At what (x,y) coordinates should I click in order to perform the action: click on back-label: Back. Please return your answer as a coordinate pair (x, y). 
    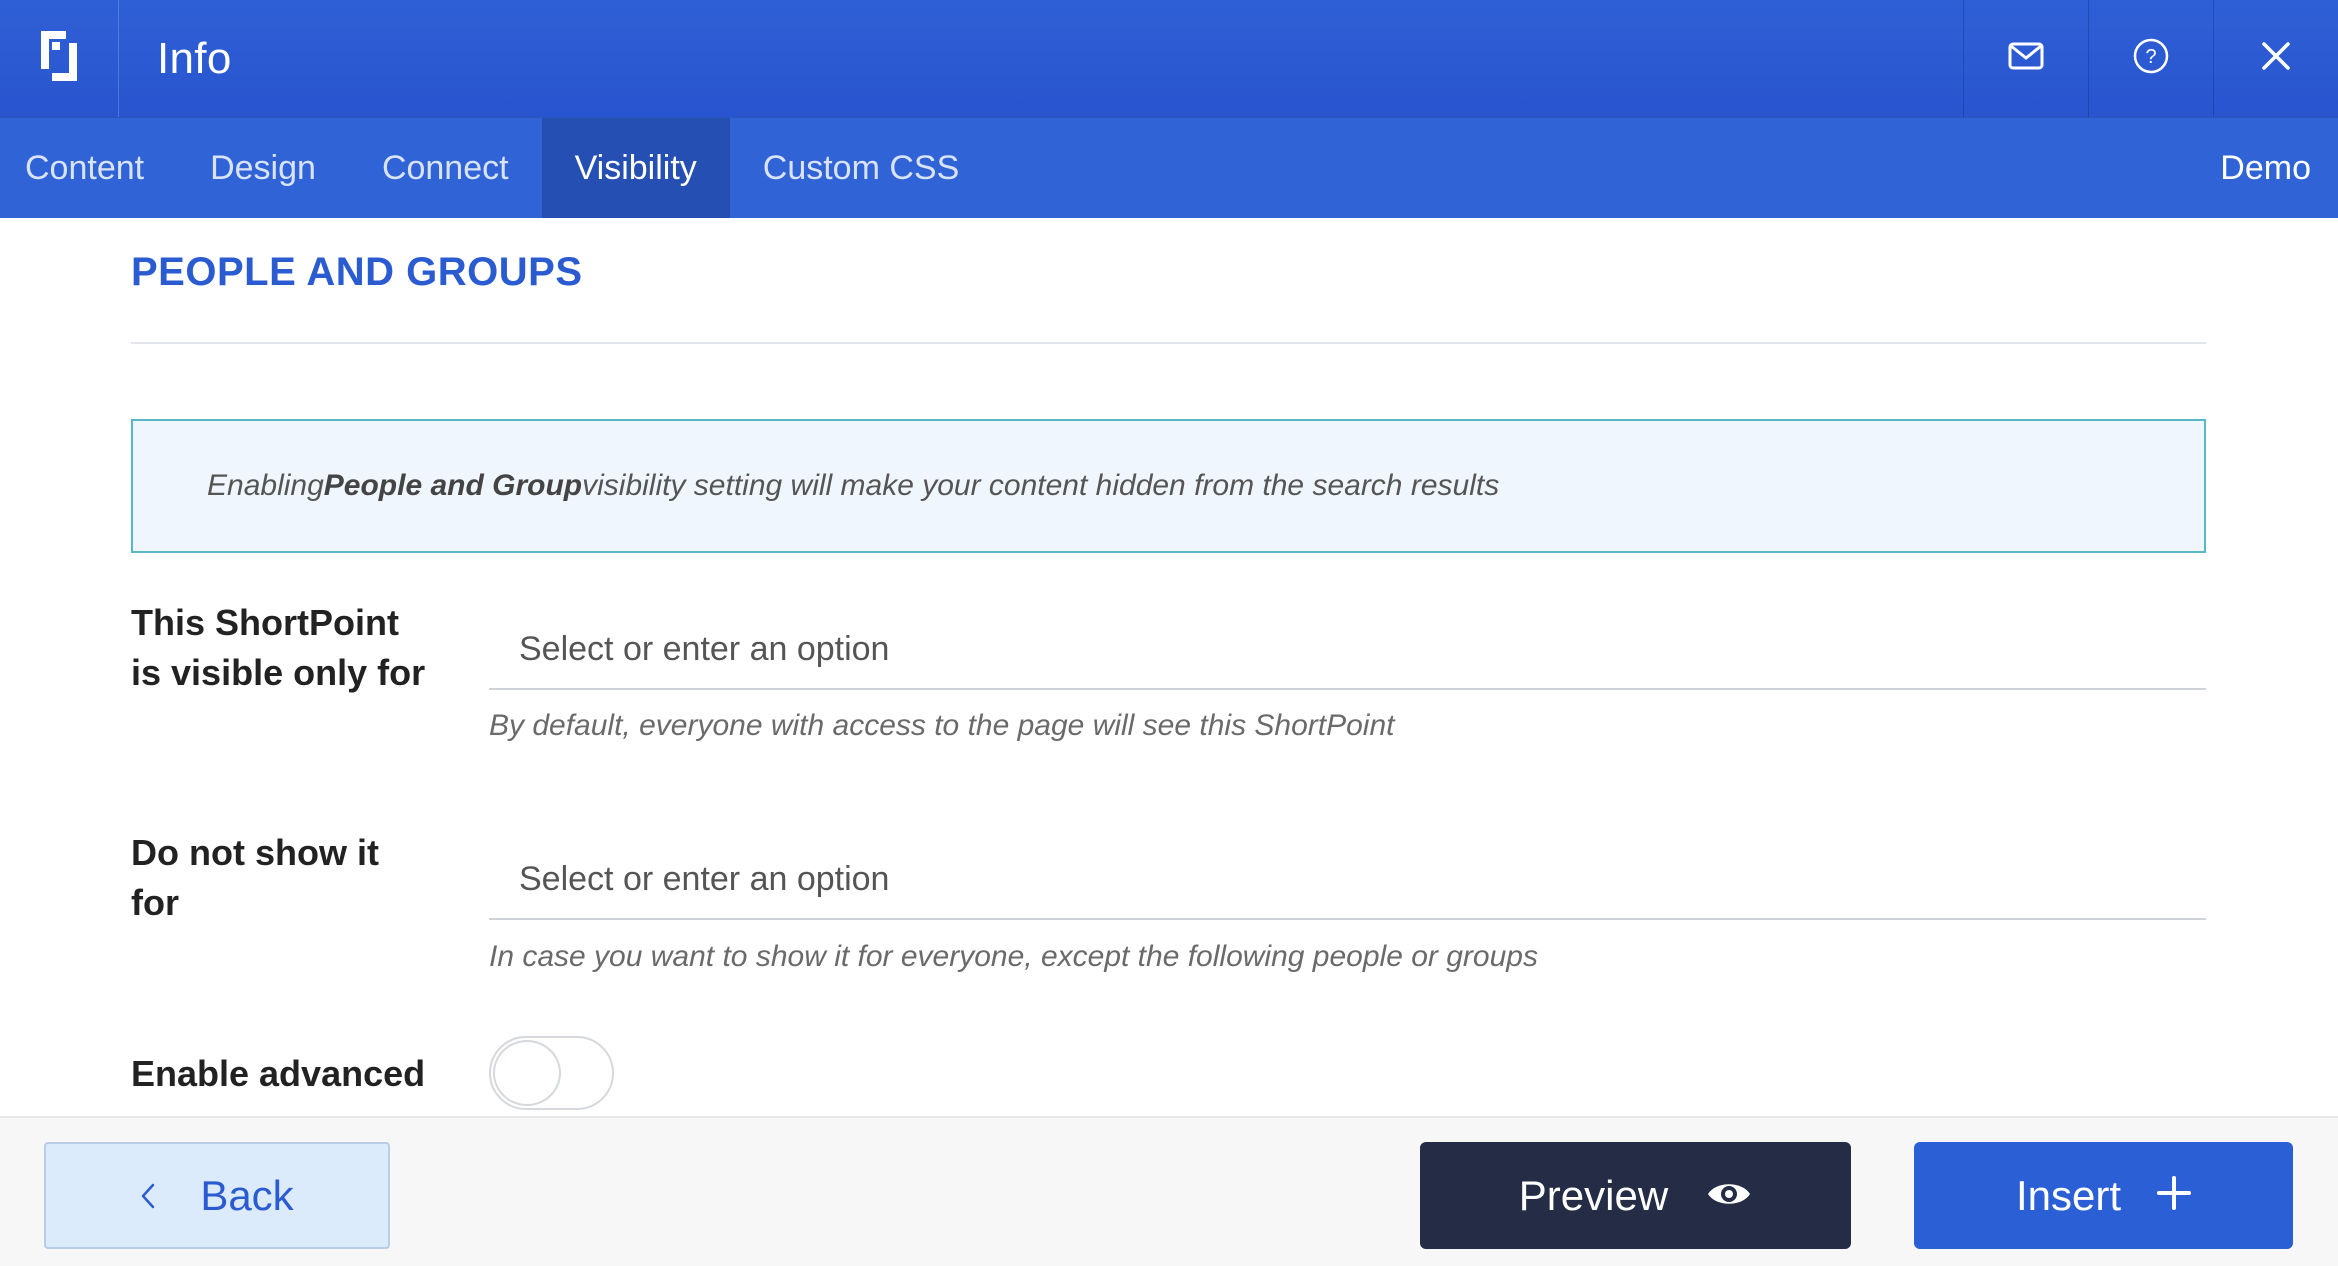
    Looking at the image, I should click on (247, 1195).